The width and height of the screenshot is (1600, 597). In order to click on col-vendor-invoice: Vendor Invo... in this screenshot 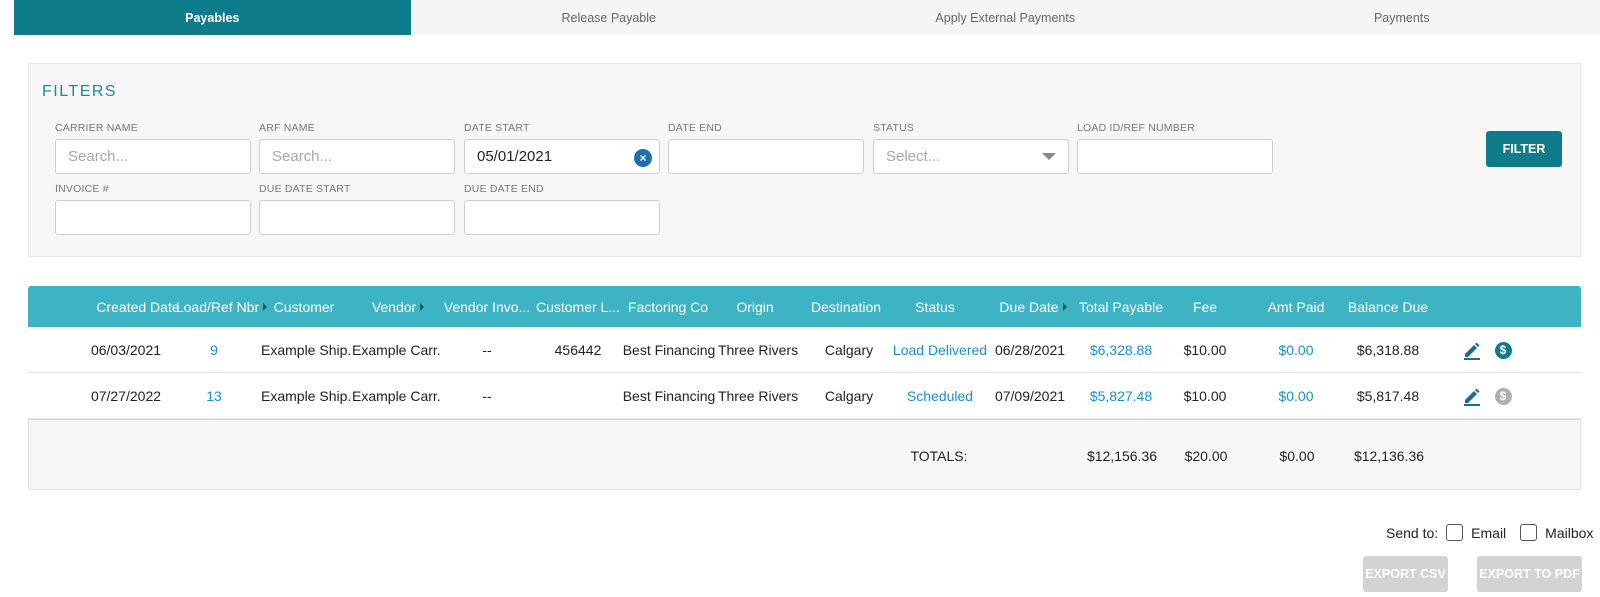, I will do `click(487, 306)`.